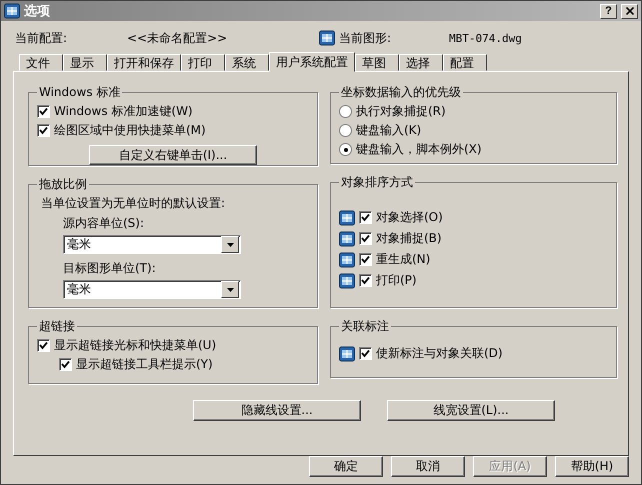 This screenshot has height=485, width=642. What do you see at coordinates (63, 184) in the screenshot?
I see `group-title: 拖放比例` at bounding box center [63, 184].